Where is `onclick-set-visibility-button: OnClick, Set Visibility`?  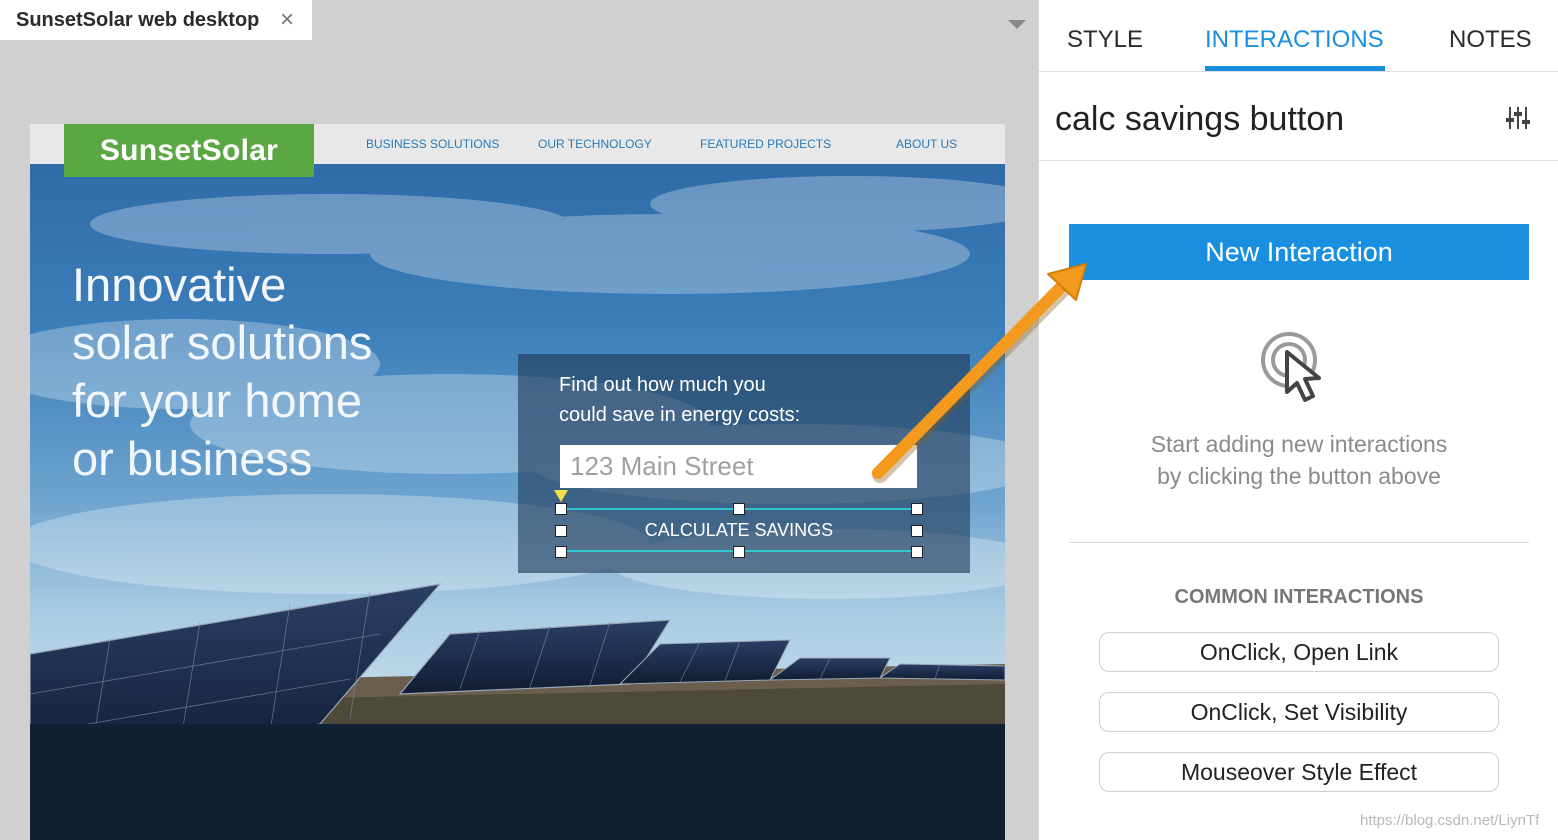
onclick-set-visibility-button: OnClick, Set Visibility is located at coordinates (1299, 712).